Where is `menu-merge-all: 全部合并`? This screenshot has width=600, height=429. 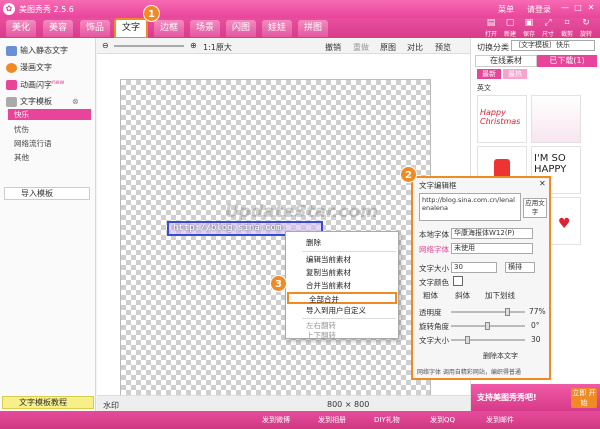 menu-merge-all: 全部合并 is located at coordinates (342, 298).